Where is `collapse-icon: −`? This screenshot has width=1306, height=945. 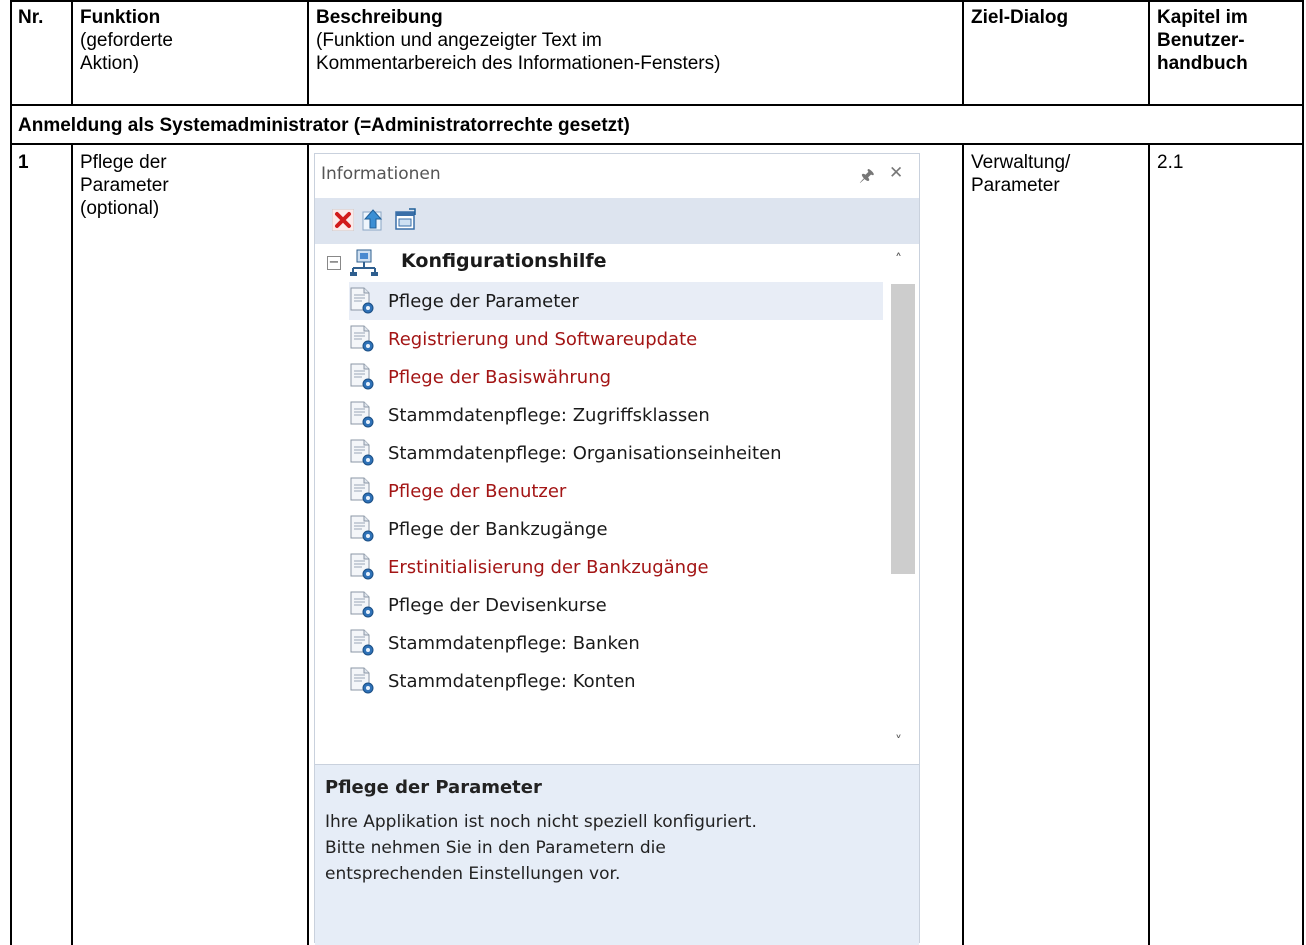 collapse-icon: − is located at coordinates (334, 263).